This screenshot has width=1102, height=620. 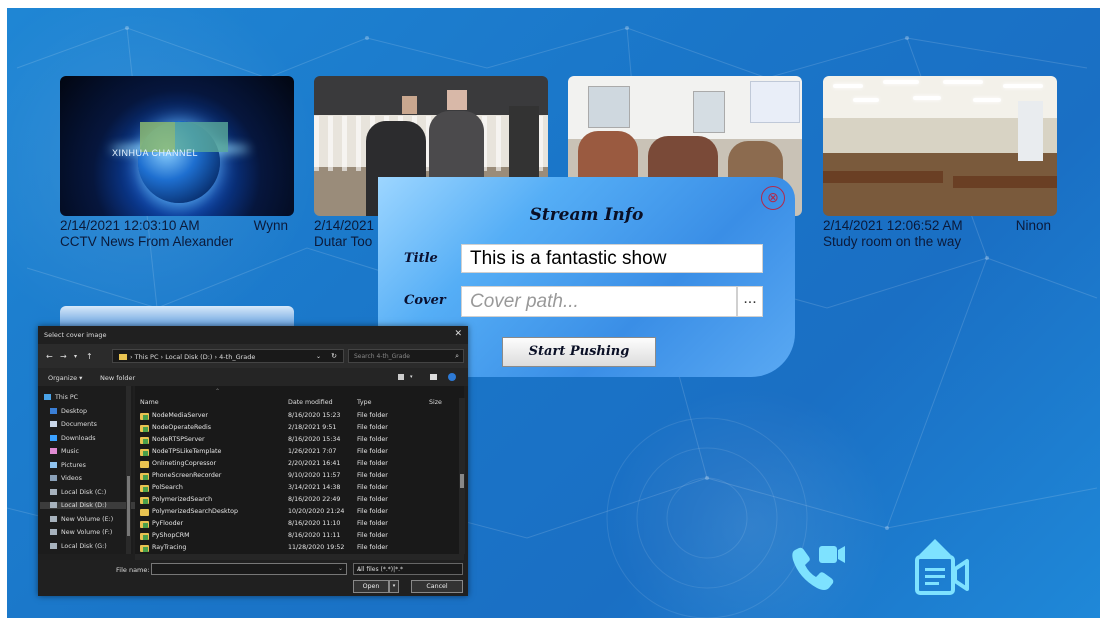 I want to click on file-date: 8/16/2020 11:10, so click(x=314, y=523).